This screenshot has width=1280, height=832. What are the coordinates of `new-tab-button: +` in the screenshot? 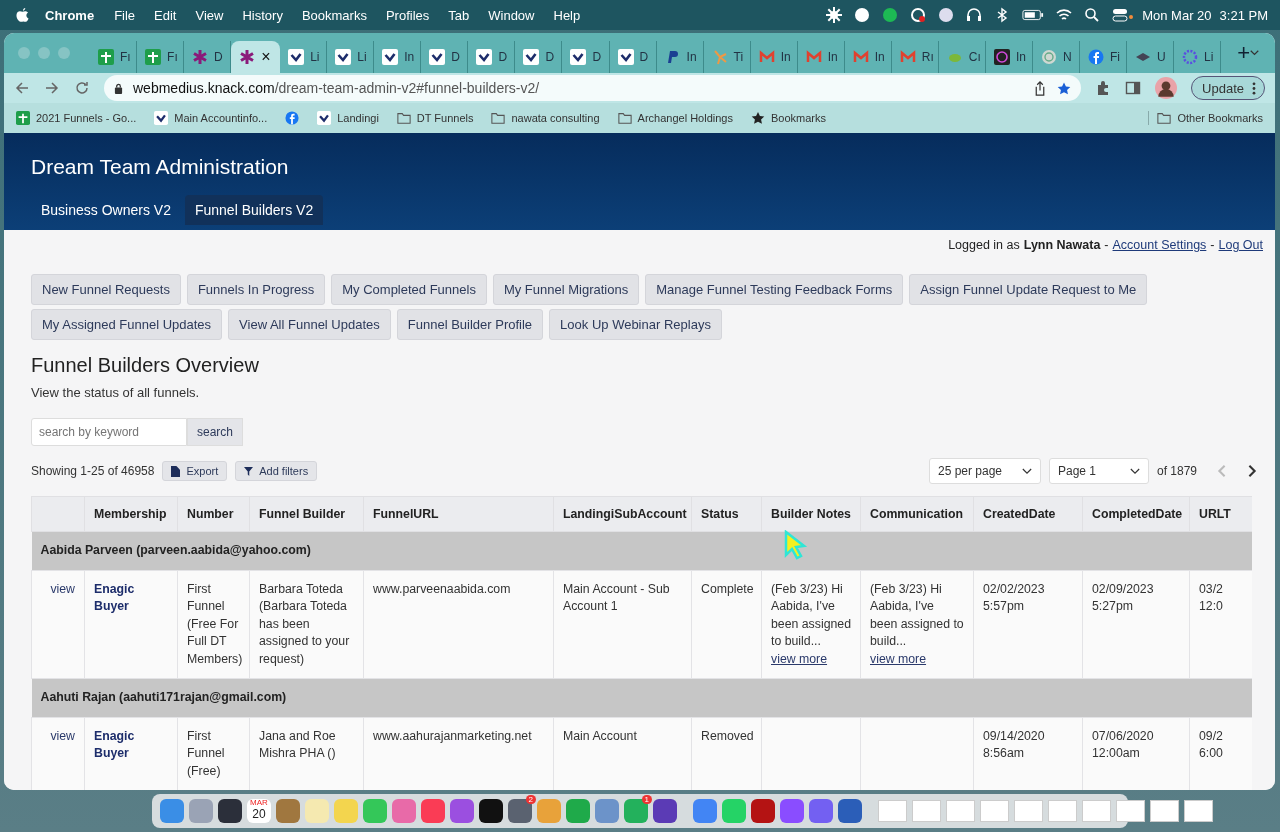 It's located at (1243, 53).